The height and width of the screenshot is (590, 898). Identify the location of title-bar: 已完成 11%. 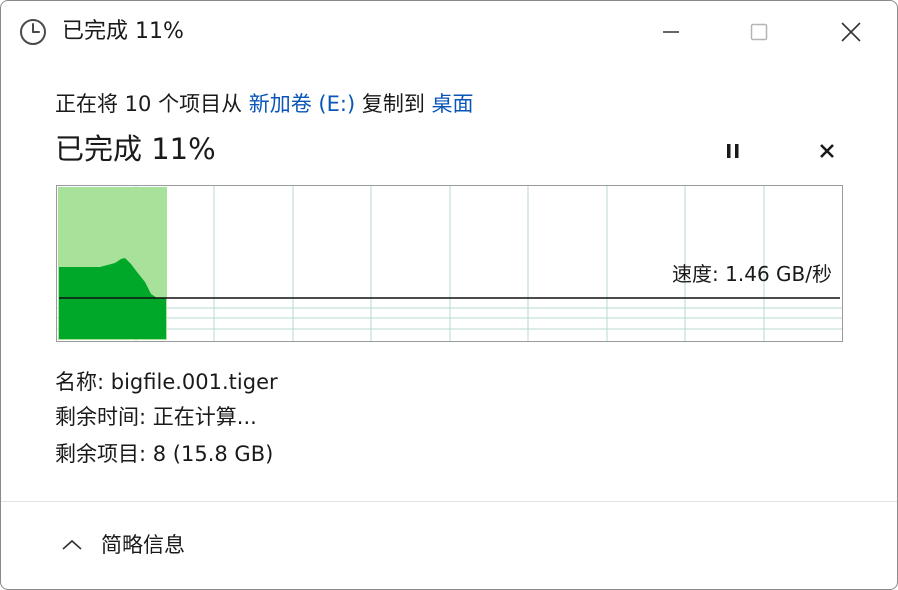
(449, 32).